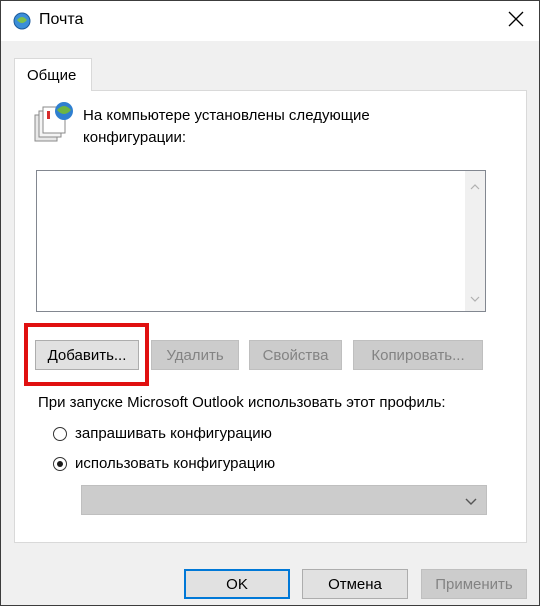  Describe the element at coordinates (195, 355) in the screenshot. I see `remove-button: Удалить` at that location.